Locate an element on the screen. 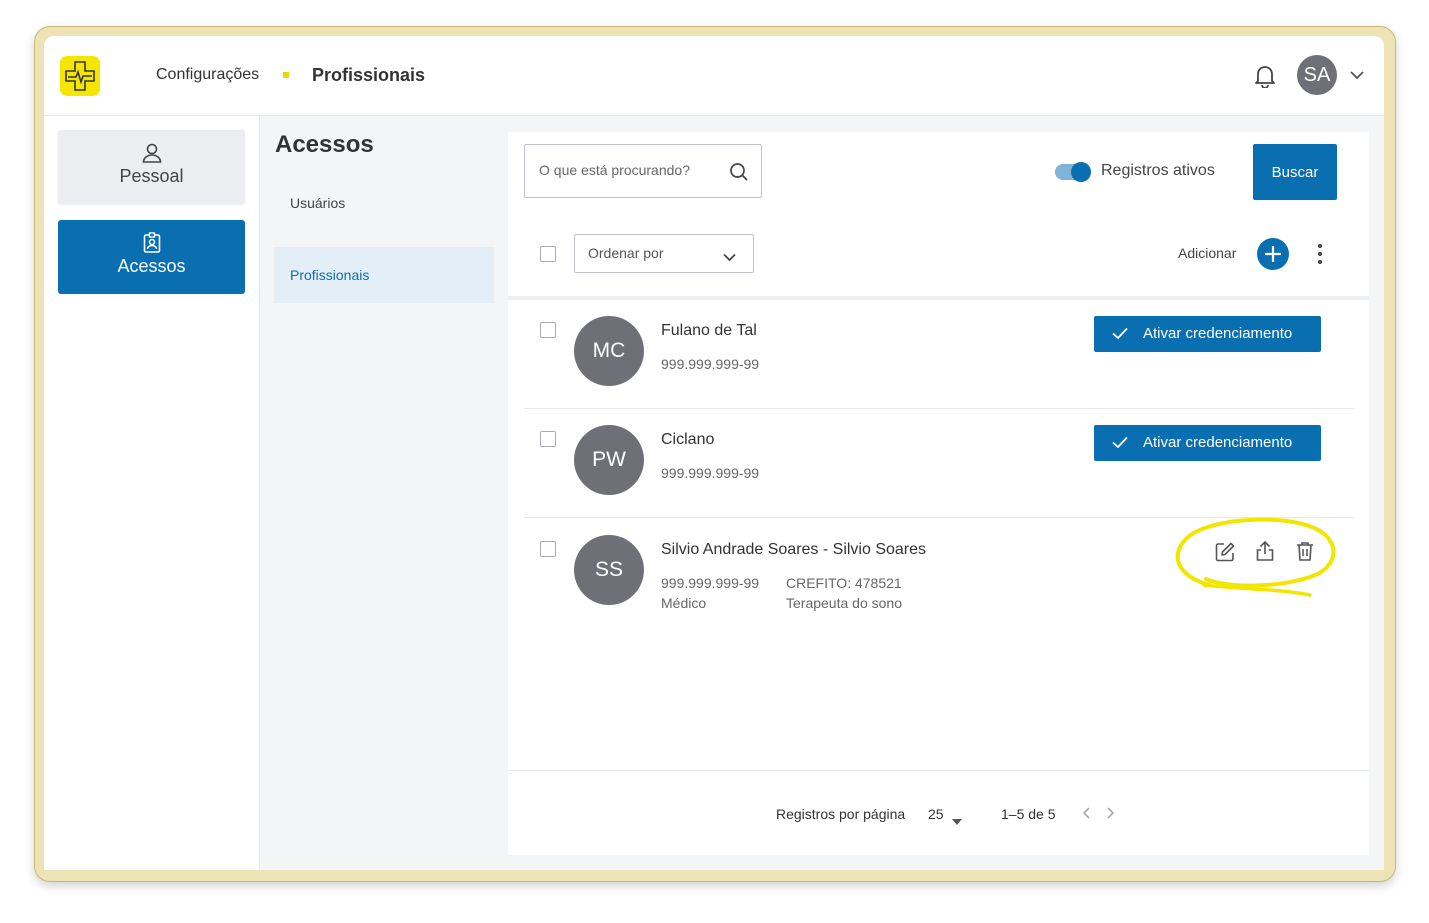 This screenshot has height=923, width=1429. professional-name: Silvio Andrade Soares - Silvio Soares is located at coordinates (794, 549).